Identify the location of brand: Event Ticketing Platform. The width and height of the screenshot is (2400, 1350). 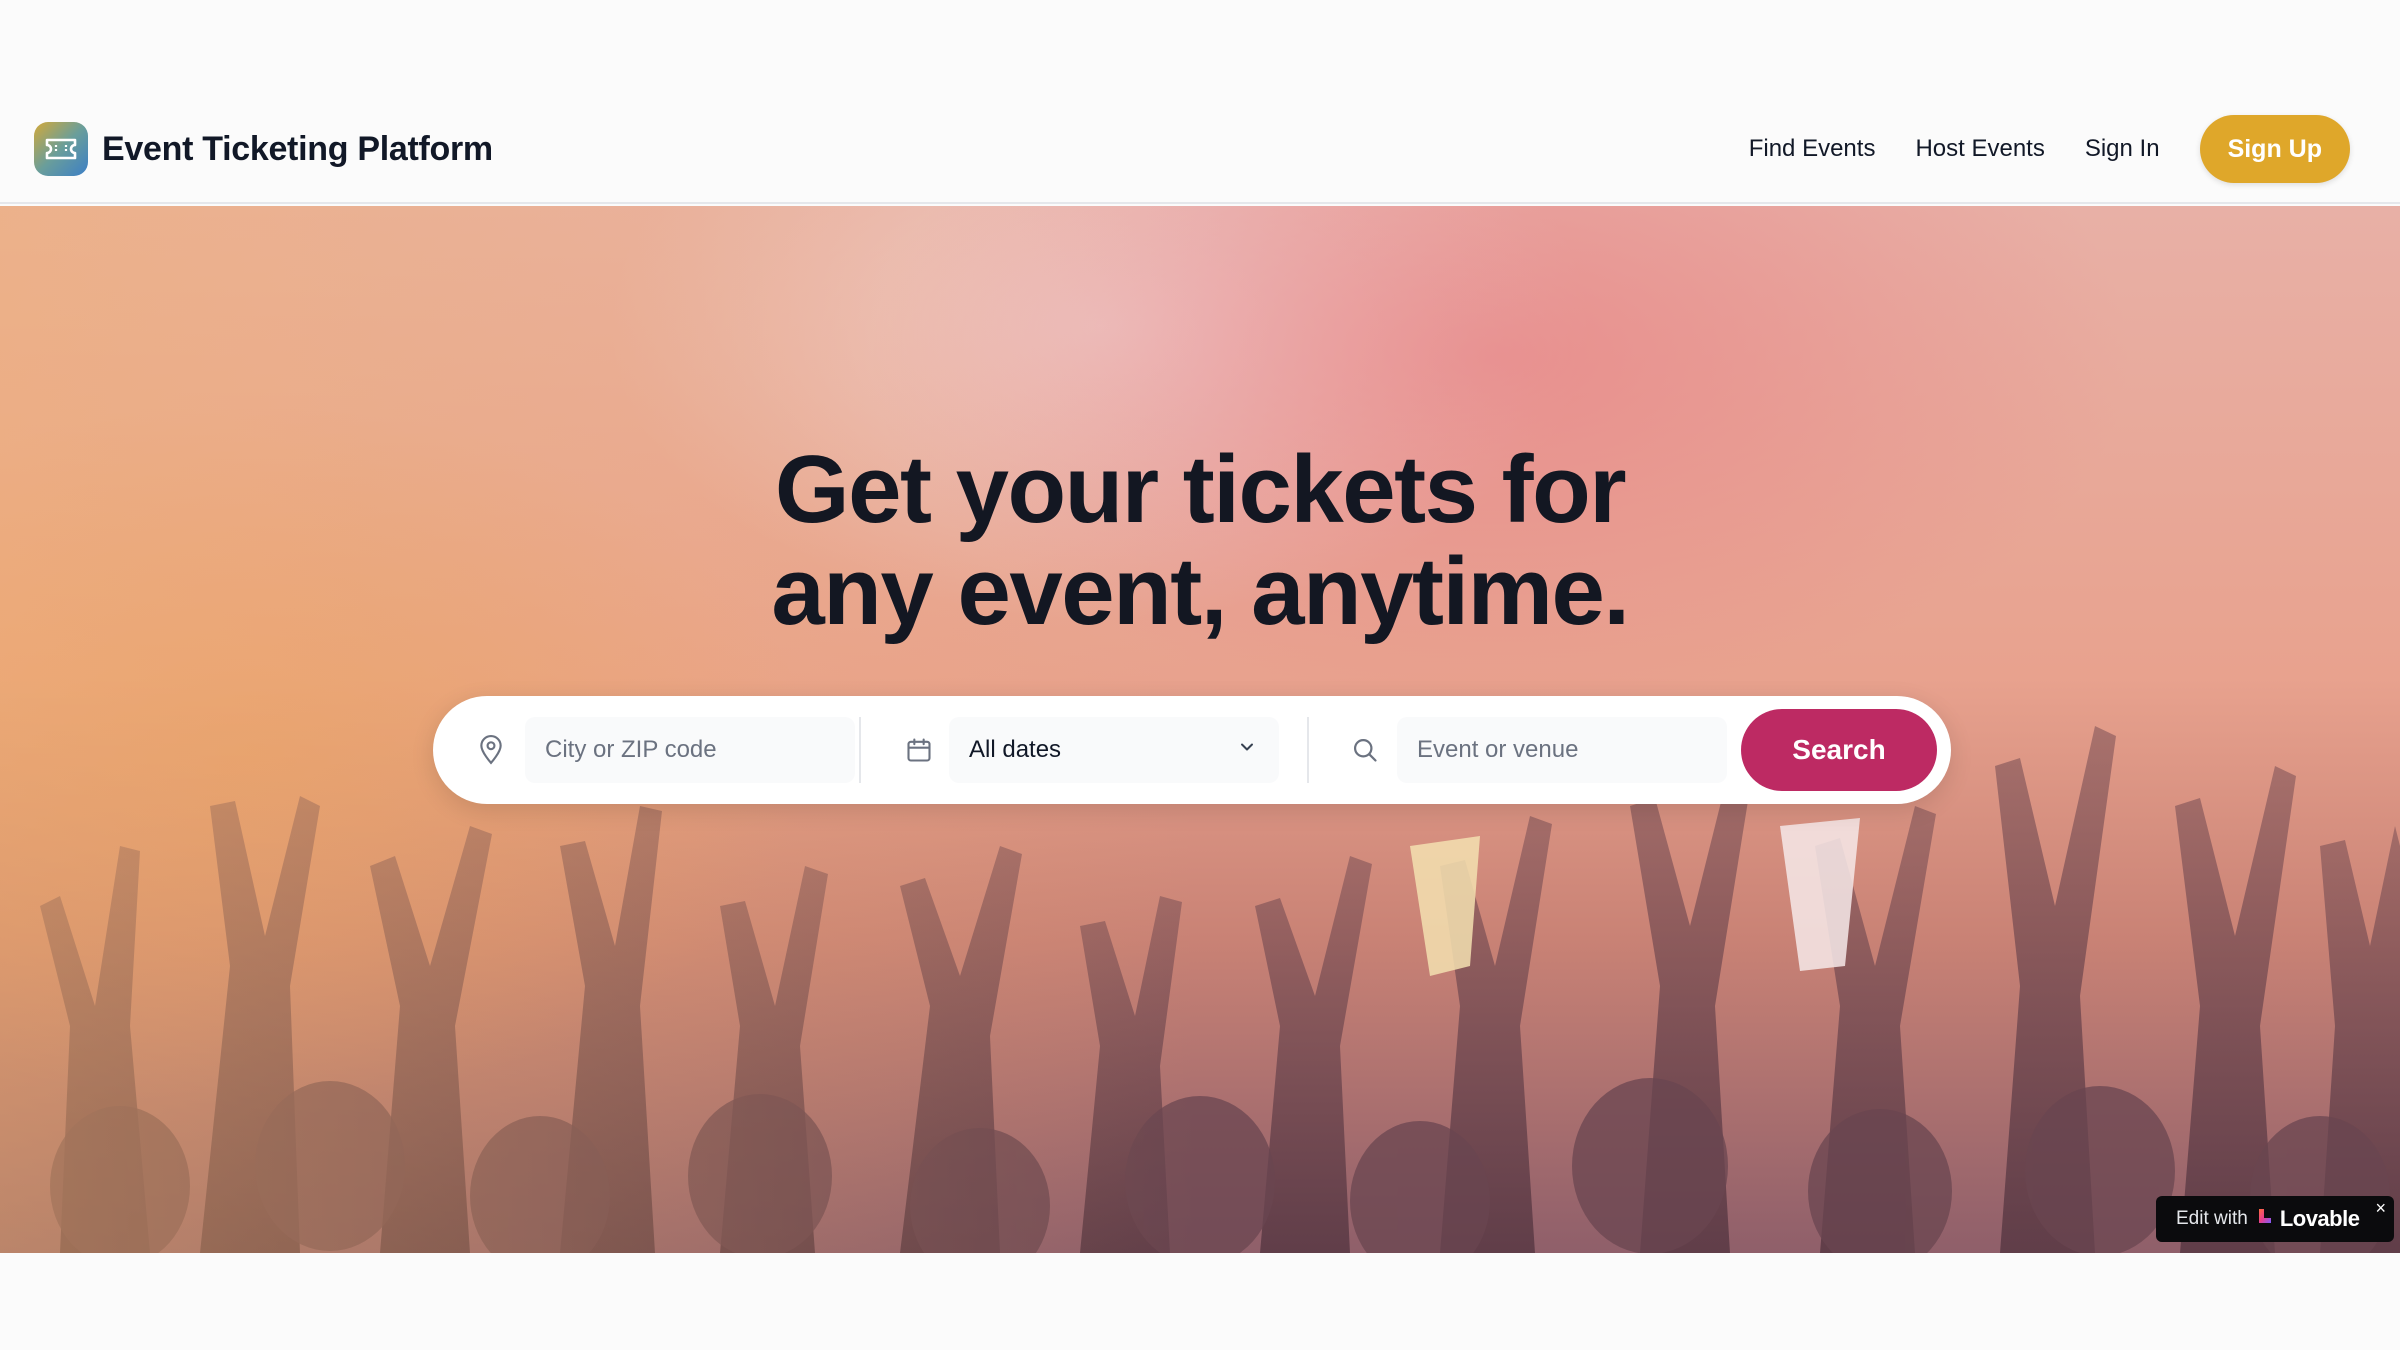
(263, 149).